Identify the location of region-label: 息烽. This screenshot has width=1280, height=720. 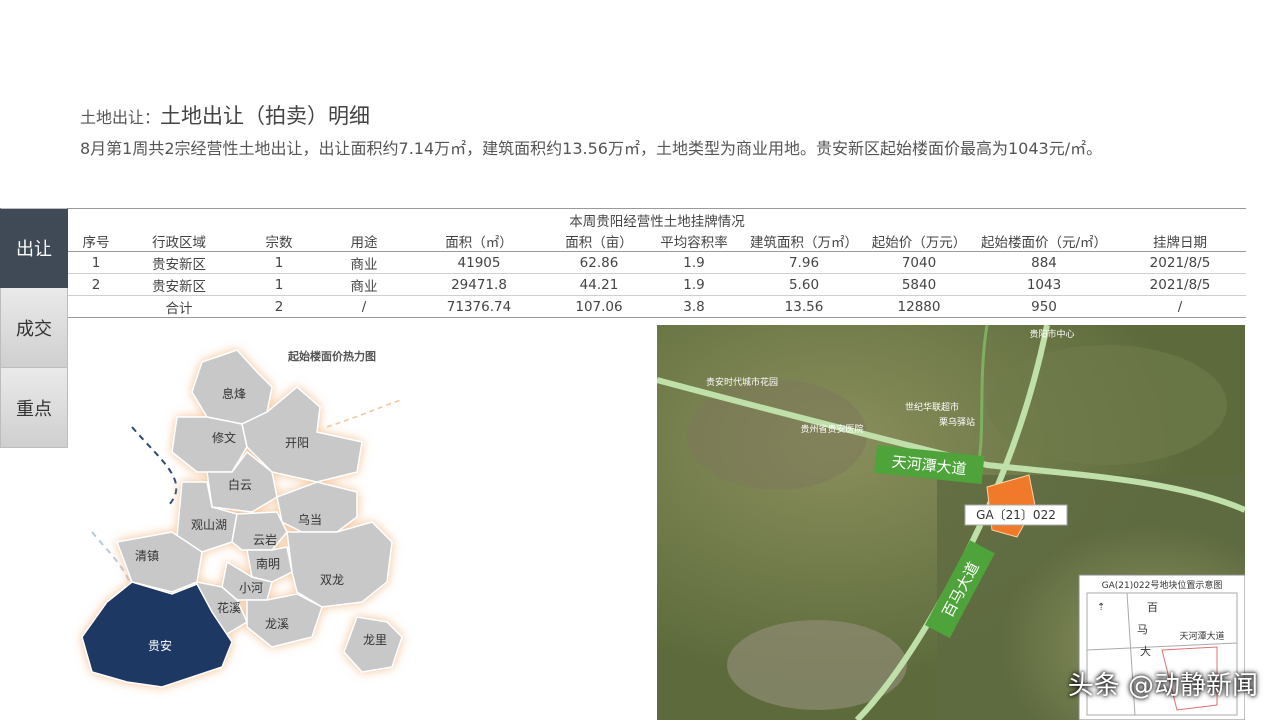
(234, 393).